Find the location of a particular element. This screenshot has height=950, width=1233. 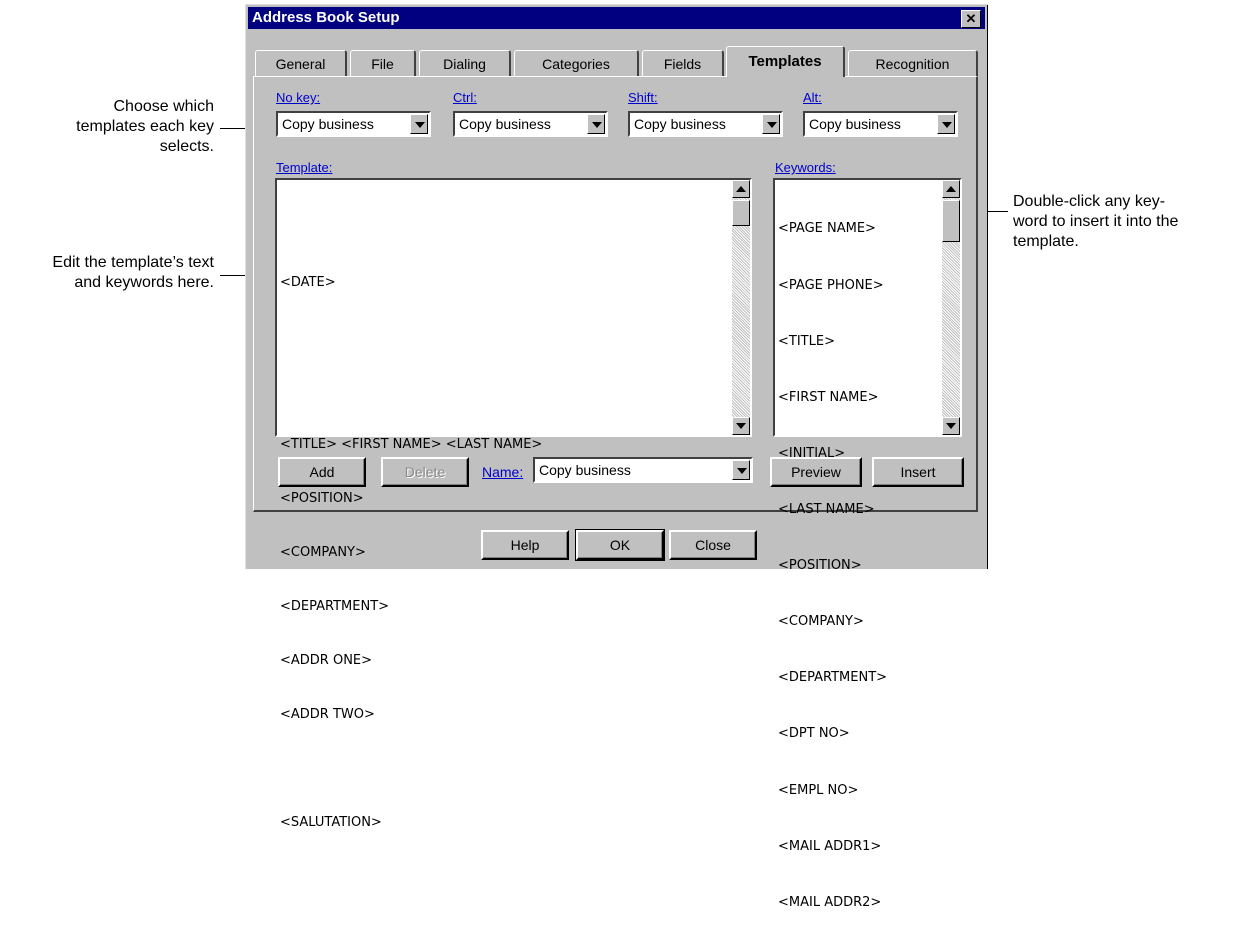

close-button: Close is located at coordinates (713, 545).